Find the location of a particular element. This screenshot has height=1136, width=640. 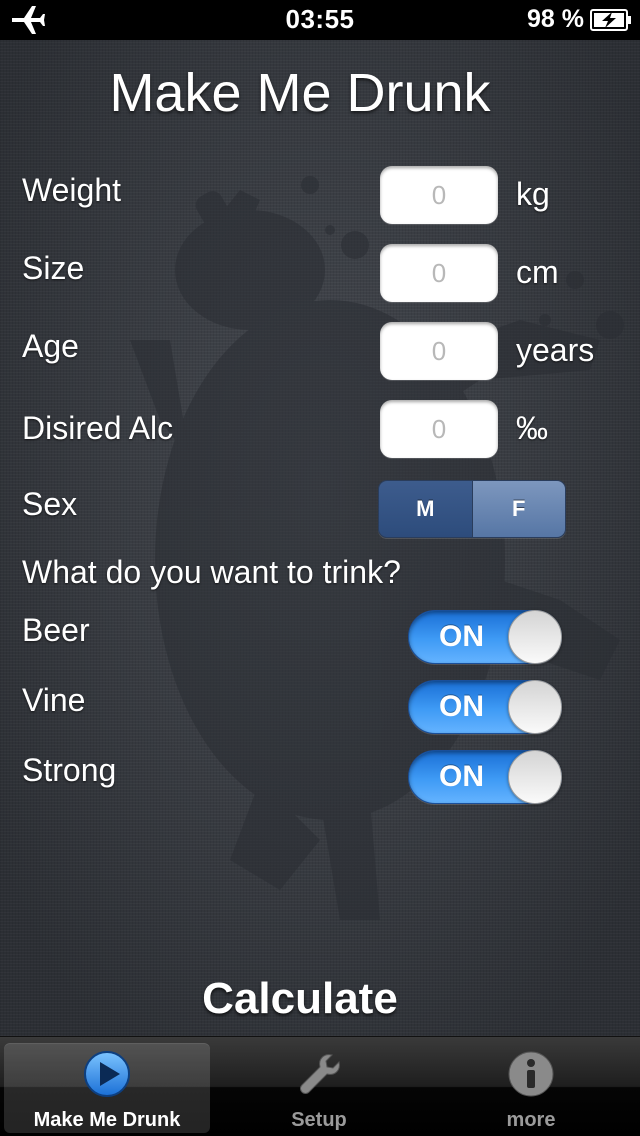

age-label: Age is located at coordinates (50, 346).